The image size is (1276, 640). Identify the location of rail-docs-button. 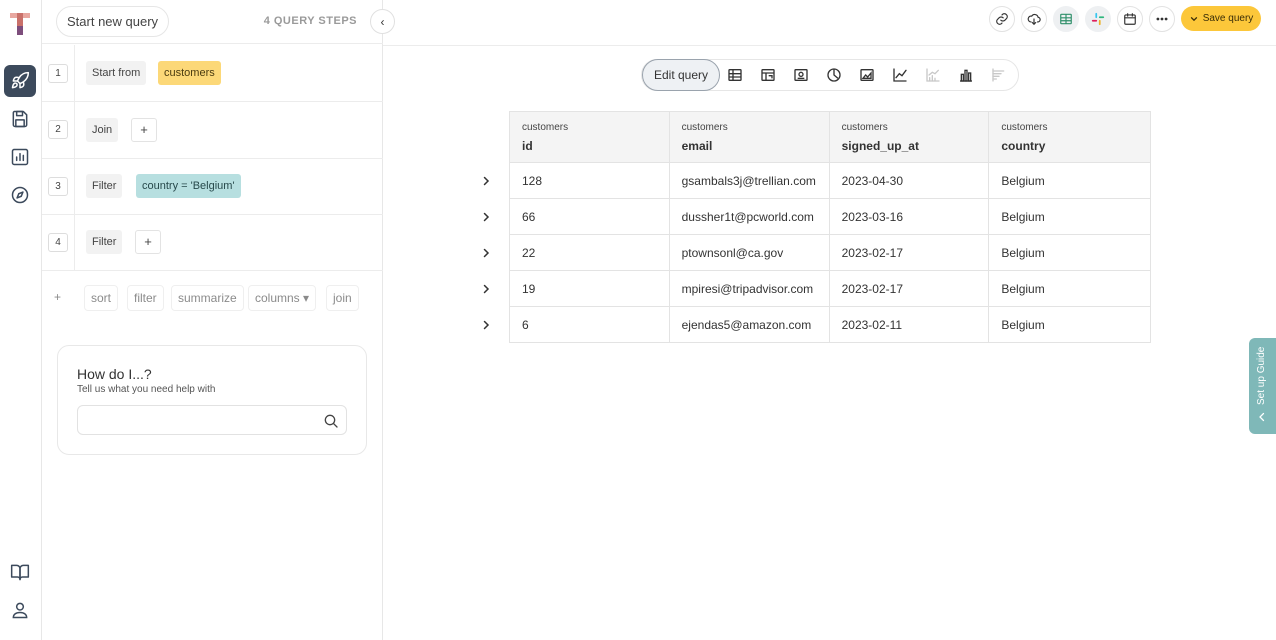
(20, 572).